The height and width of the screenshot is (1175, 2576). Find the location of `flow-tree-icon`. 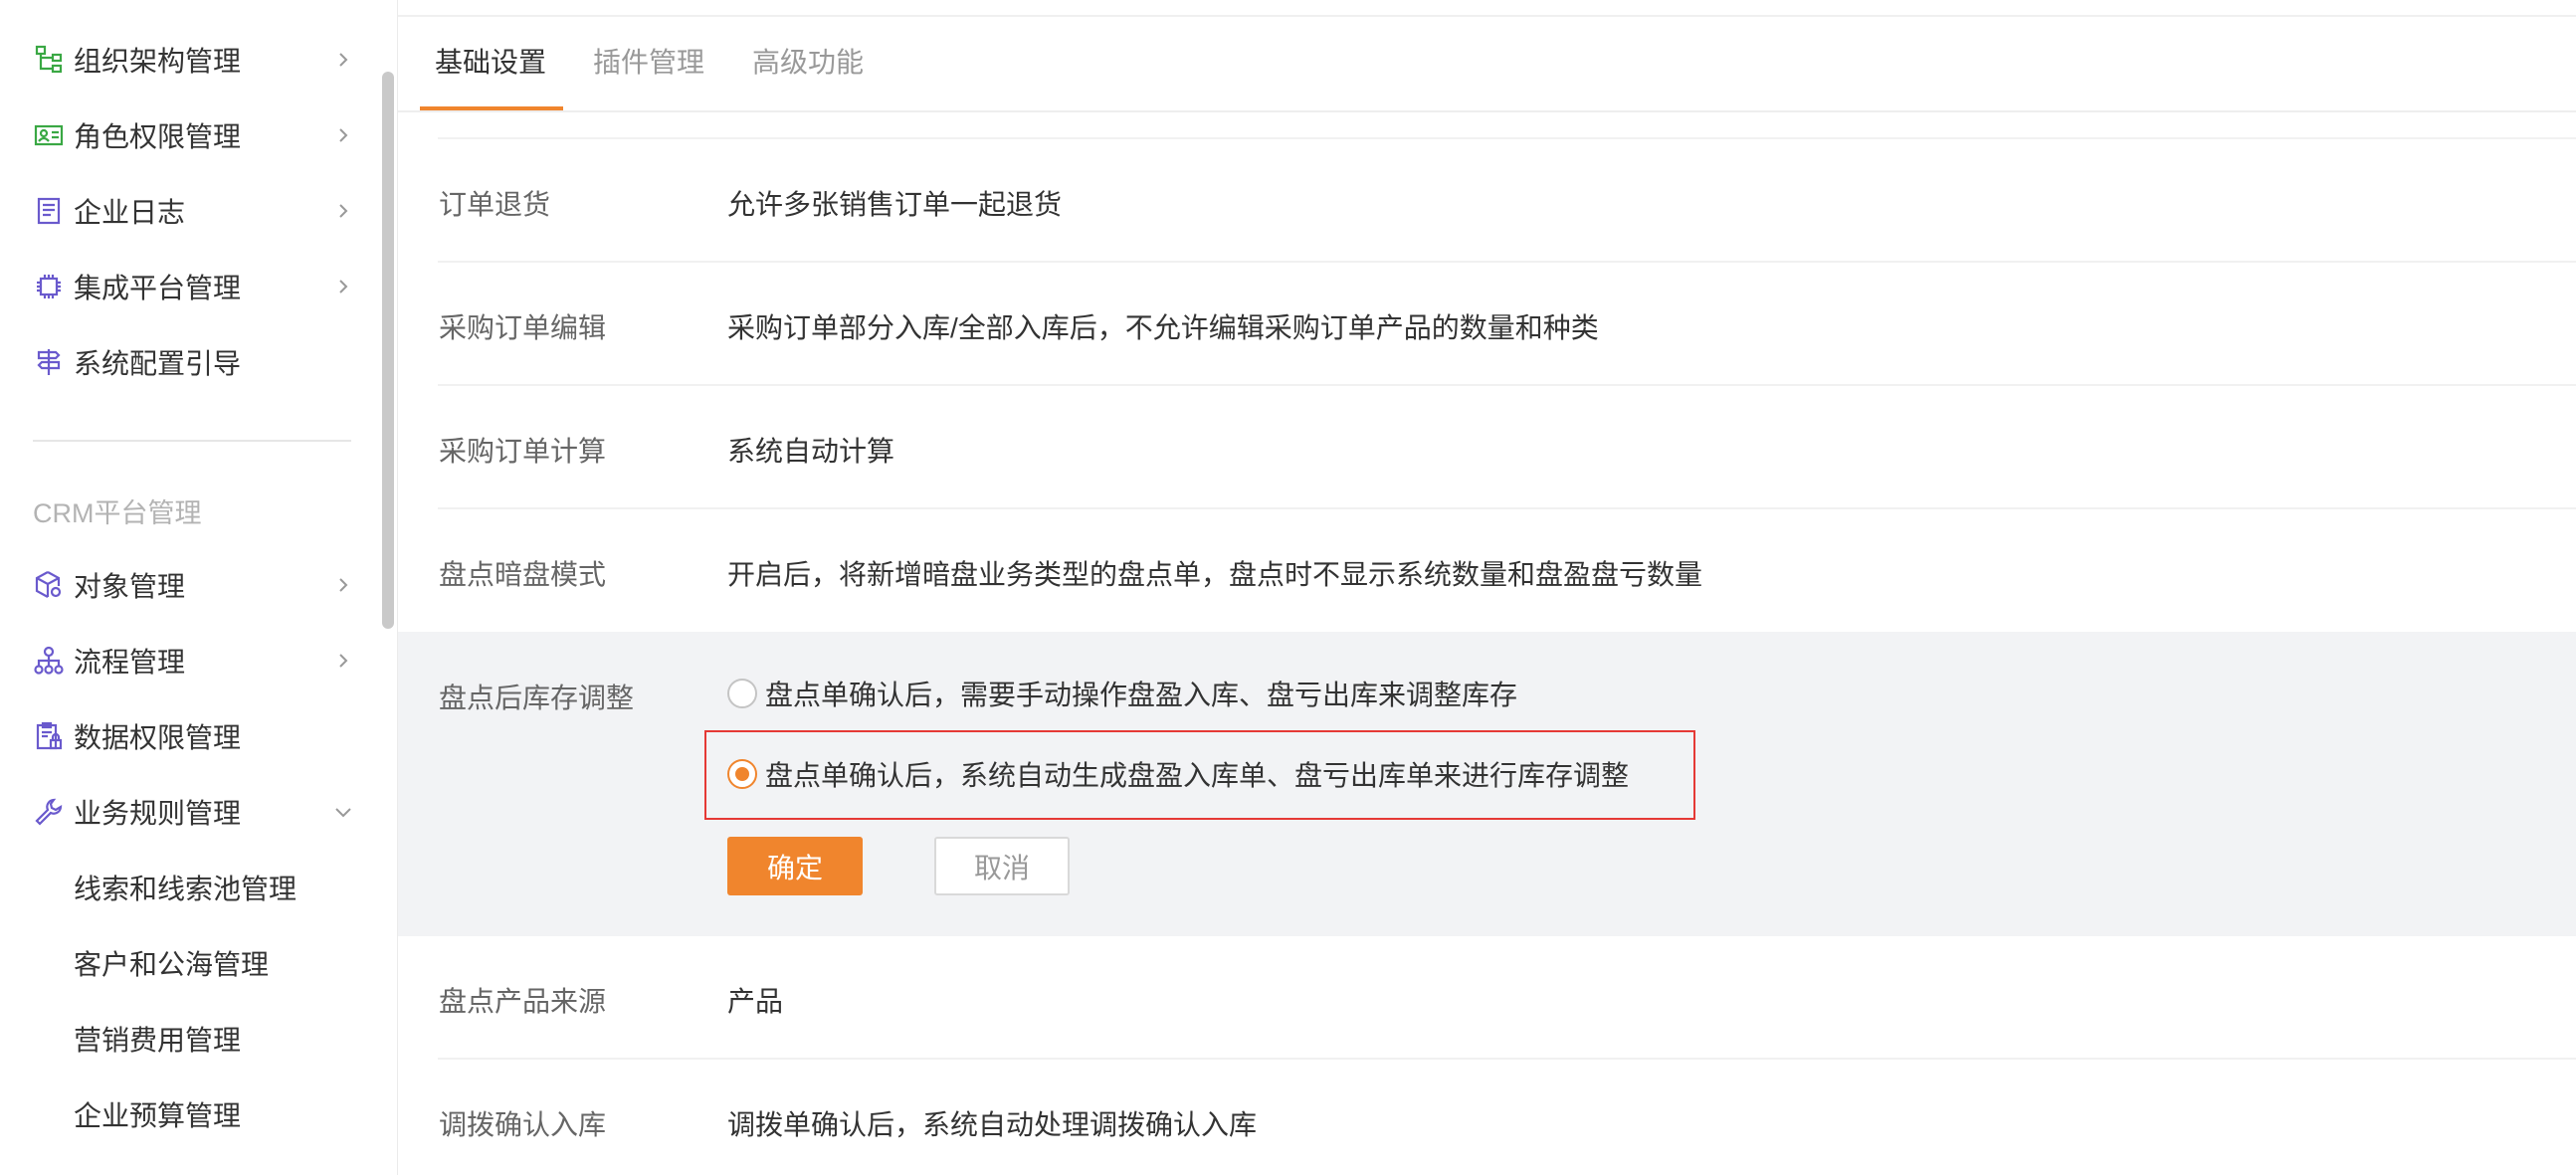

flow-tree-icon is located at coordinates (49, 661).